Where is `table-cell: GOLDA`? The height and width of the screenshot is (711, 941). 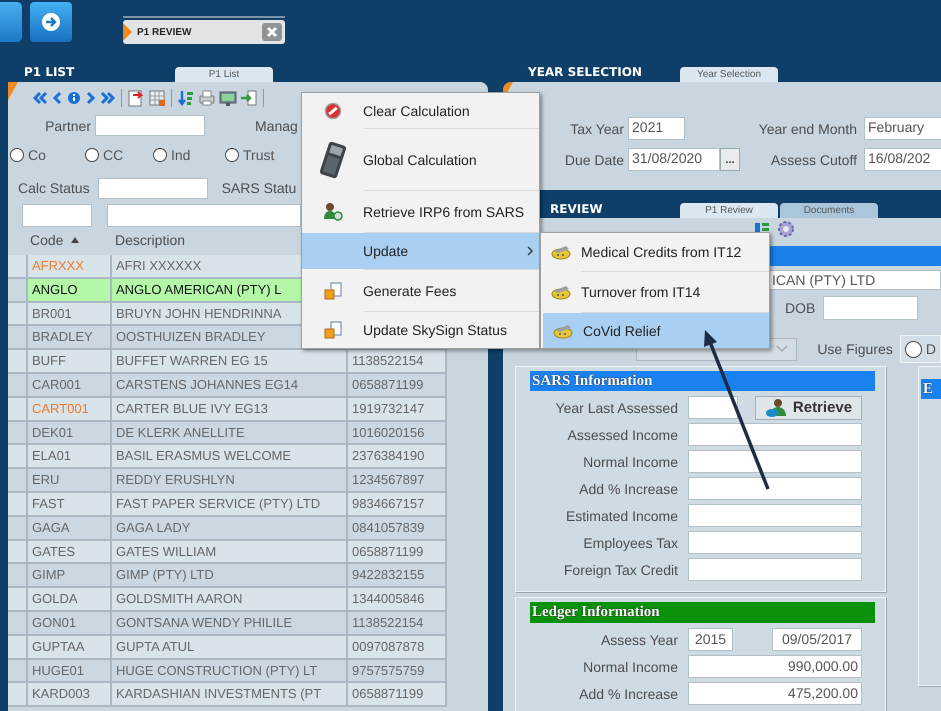
table-cell: GOLDA is located at coordinates (70, 600).